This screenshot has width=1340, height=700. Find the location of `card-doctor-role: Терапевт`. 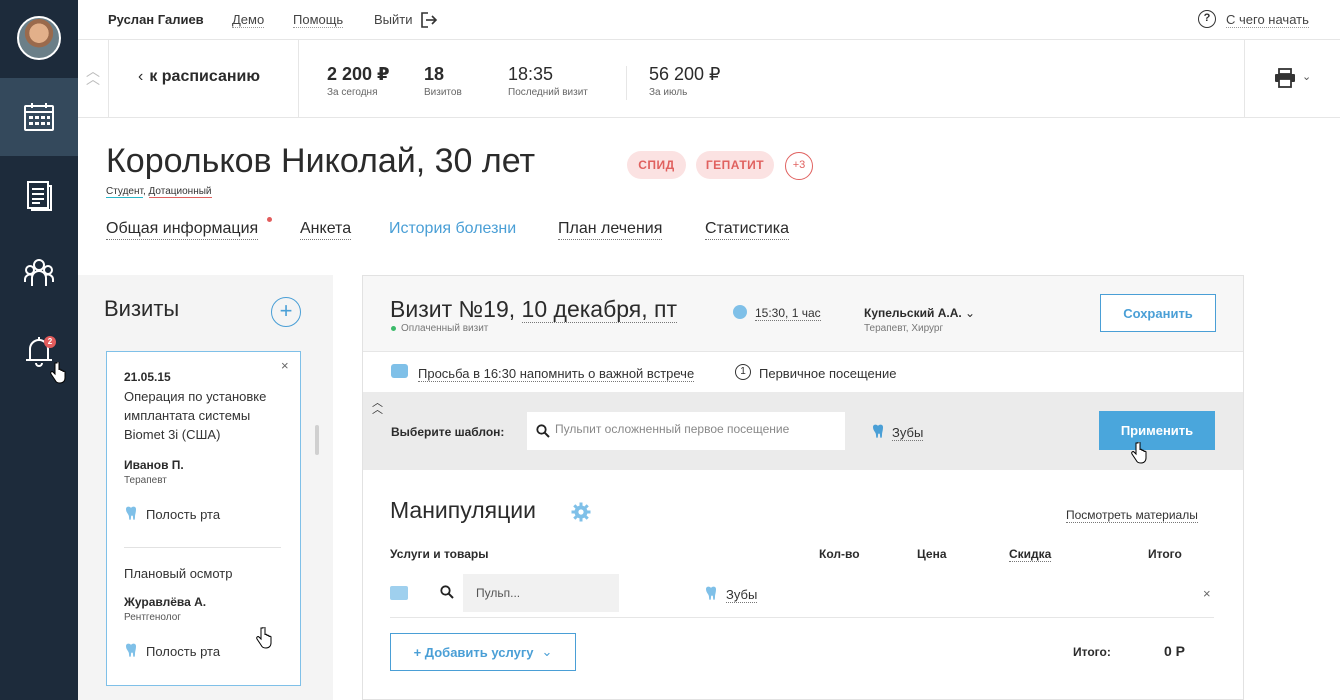

card-doctor-role: Терапевт is located at coordinates (145, 480).